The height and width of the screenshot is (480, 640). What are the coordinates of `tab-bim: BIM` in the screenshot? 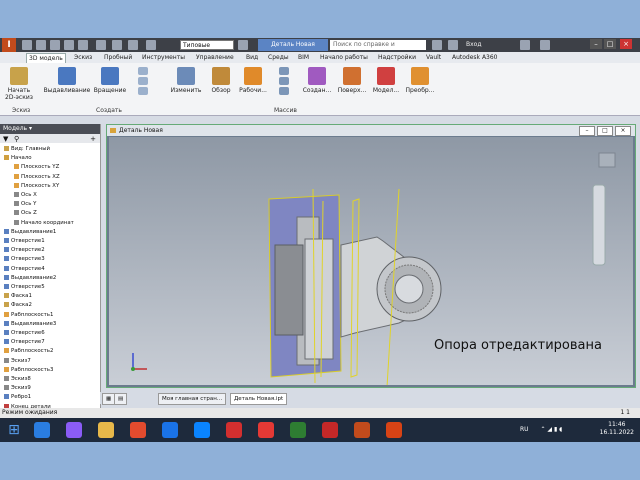 It's located at (303, 58).